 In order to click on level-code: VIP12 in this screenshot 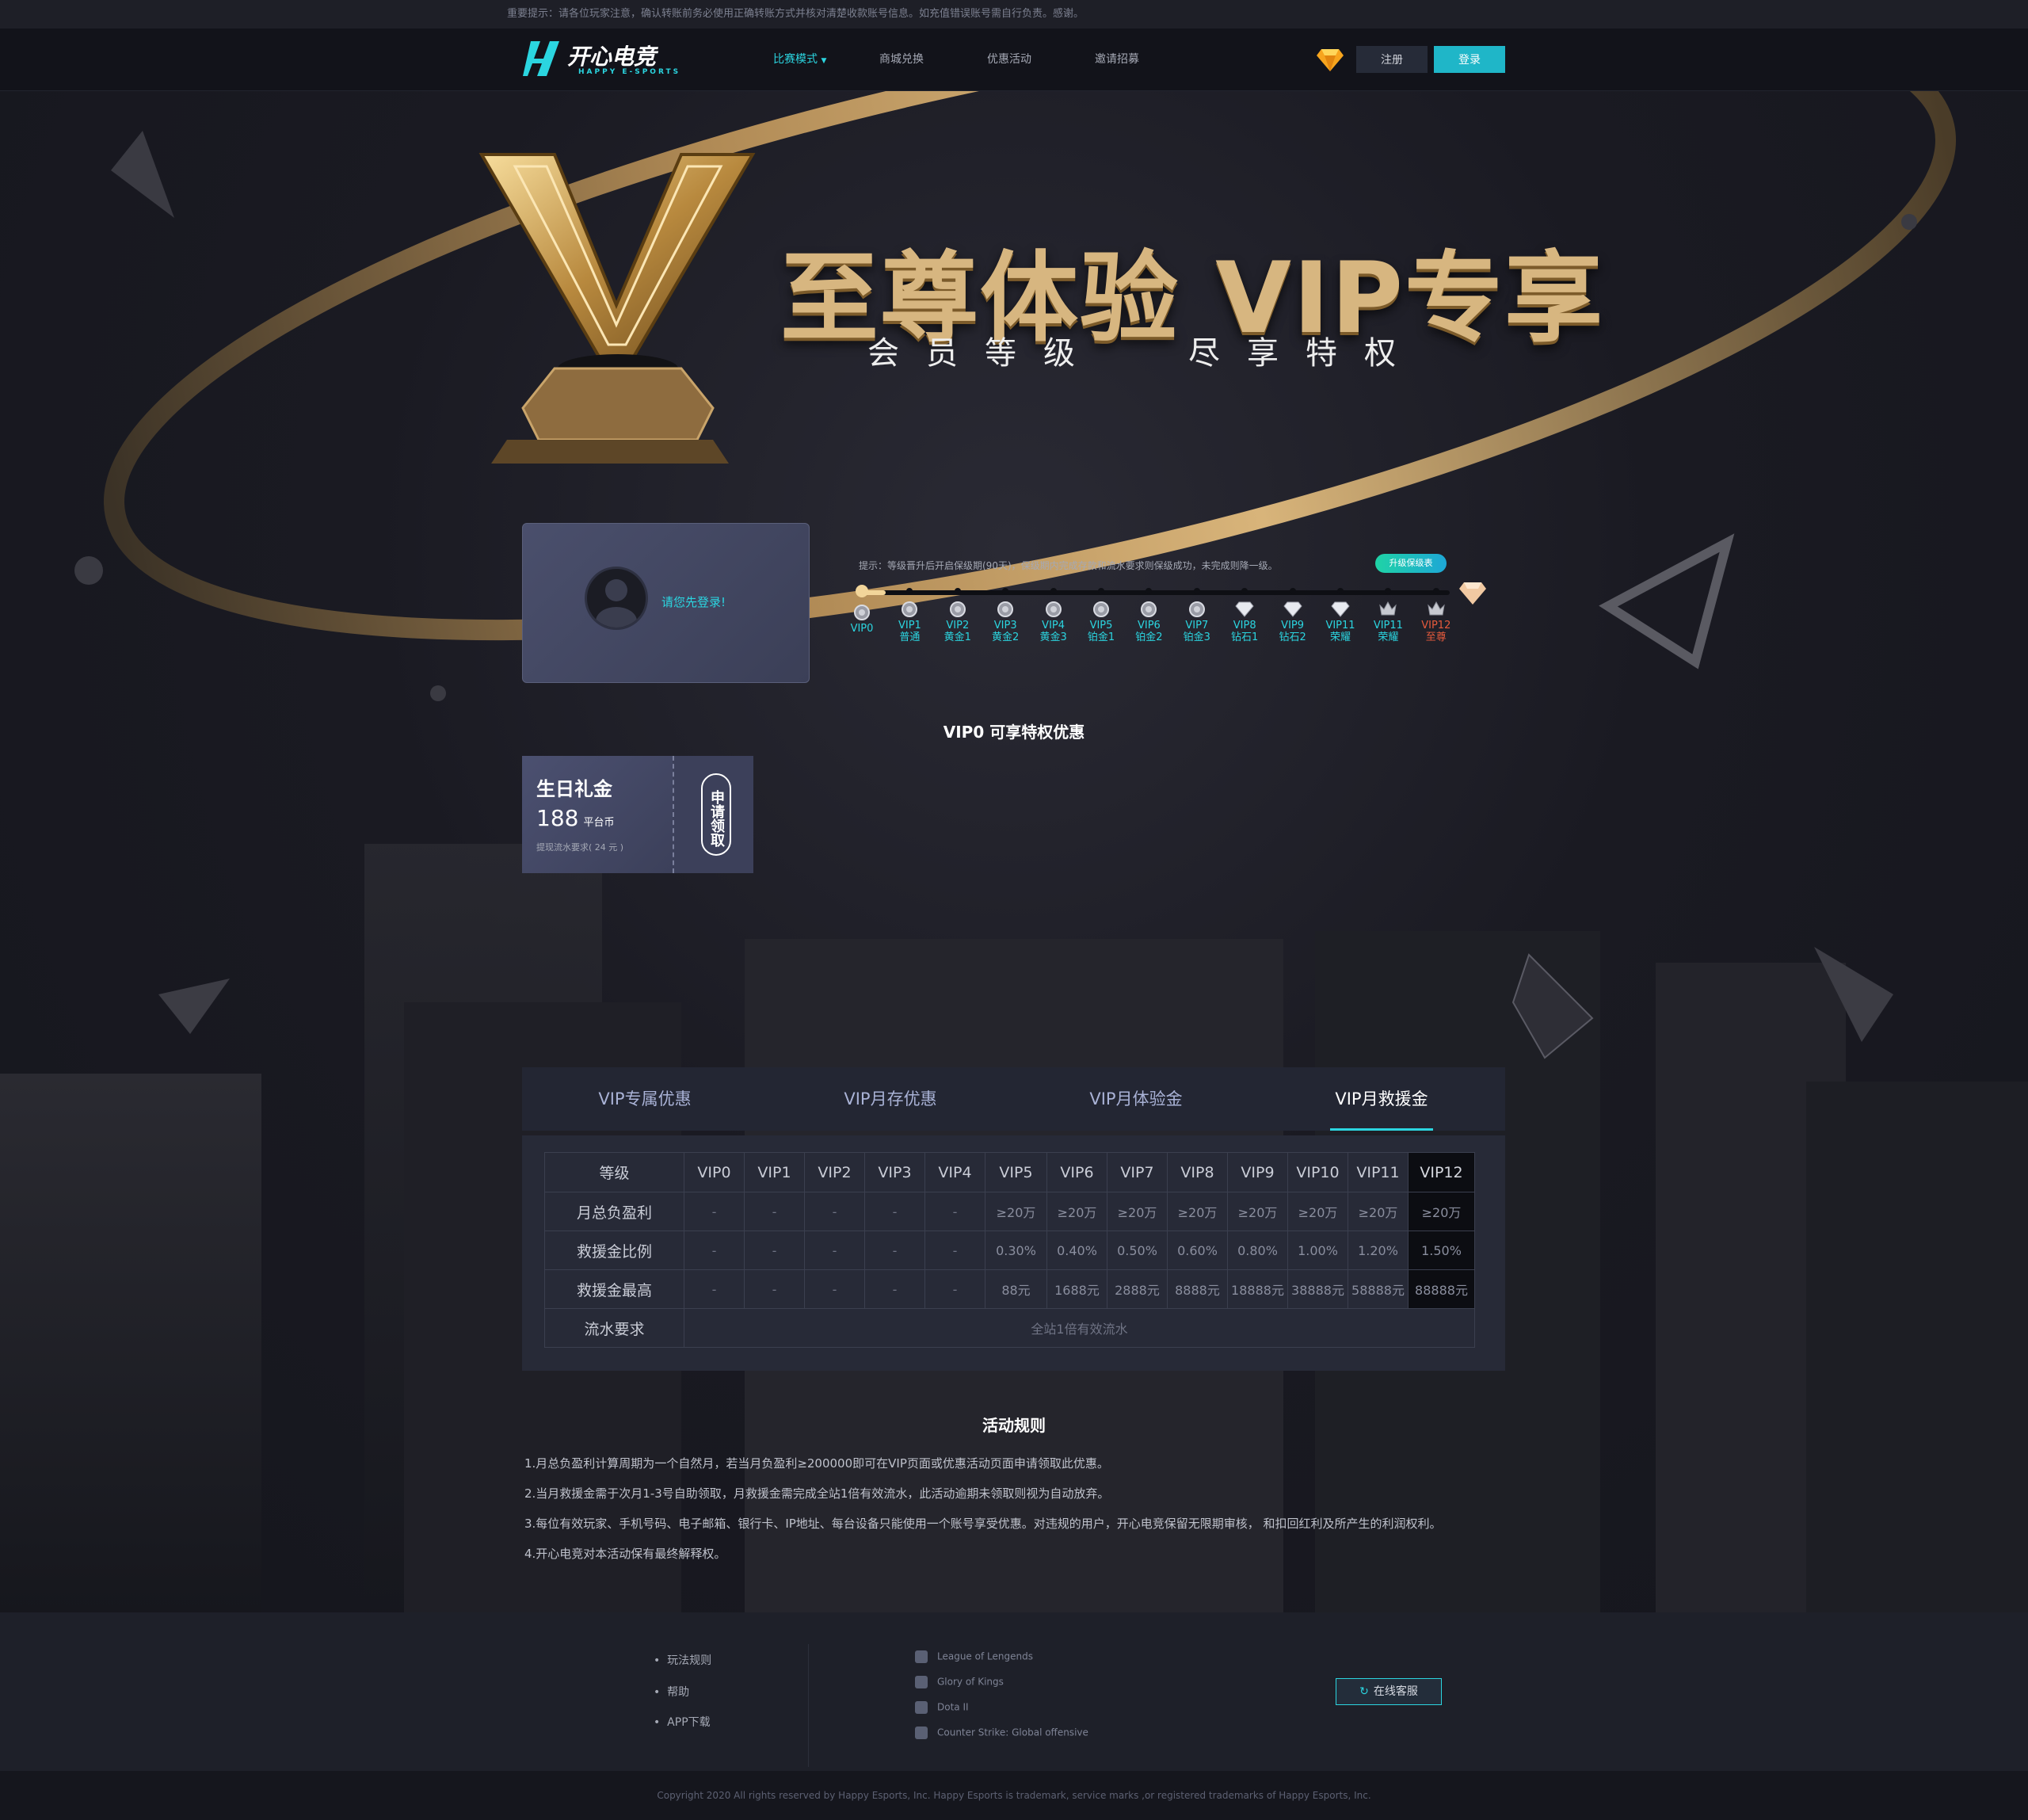, I will do `click(1436, 625)`.